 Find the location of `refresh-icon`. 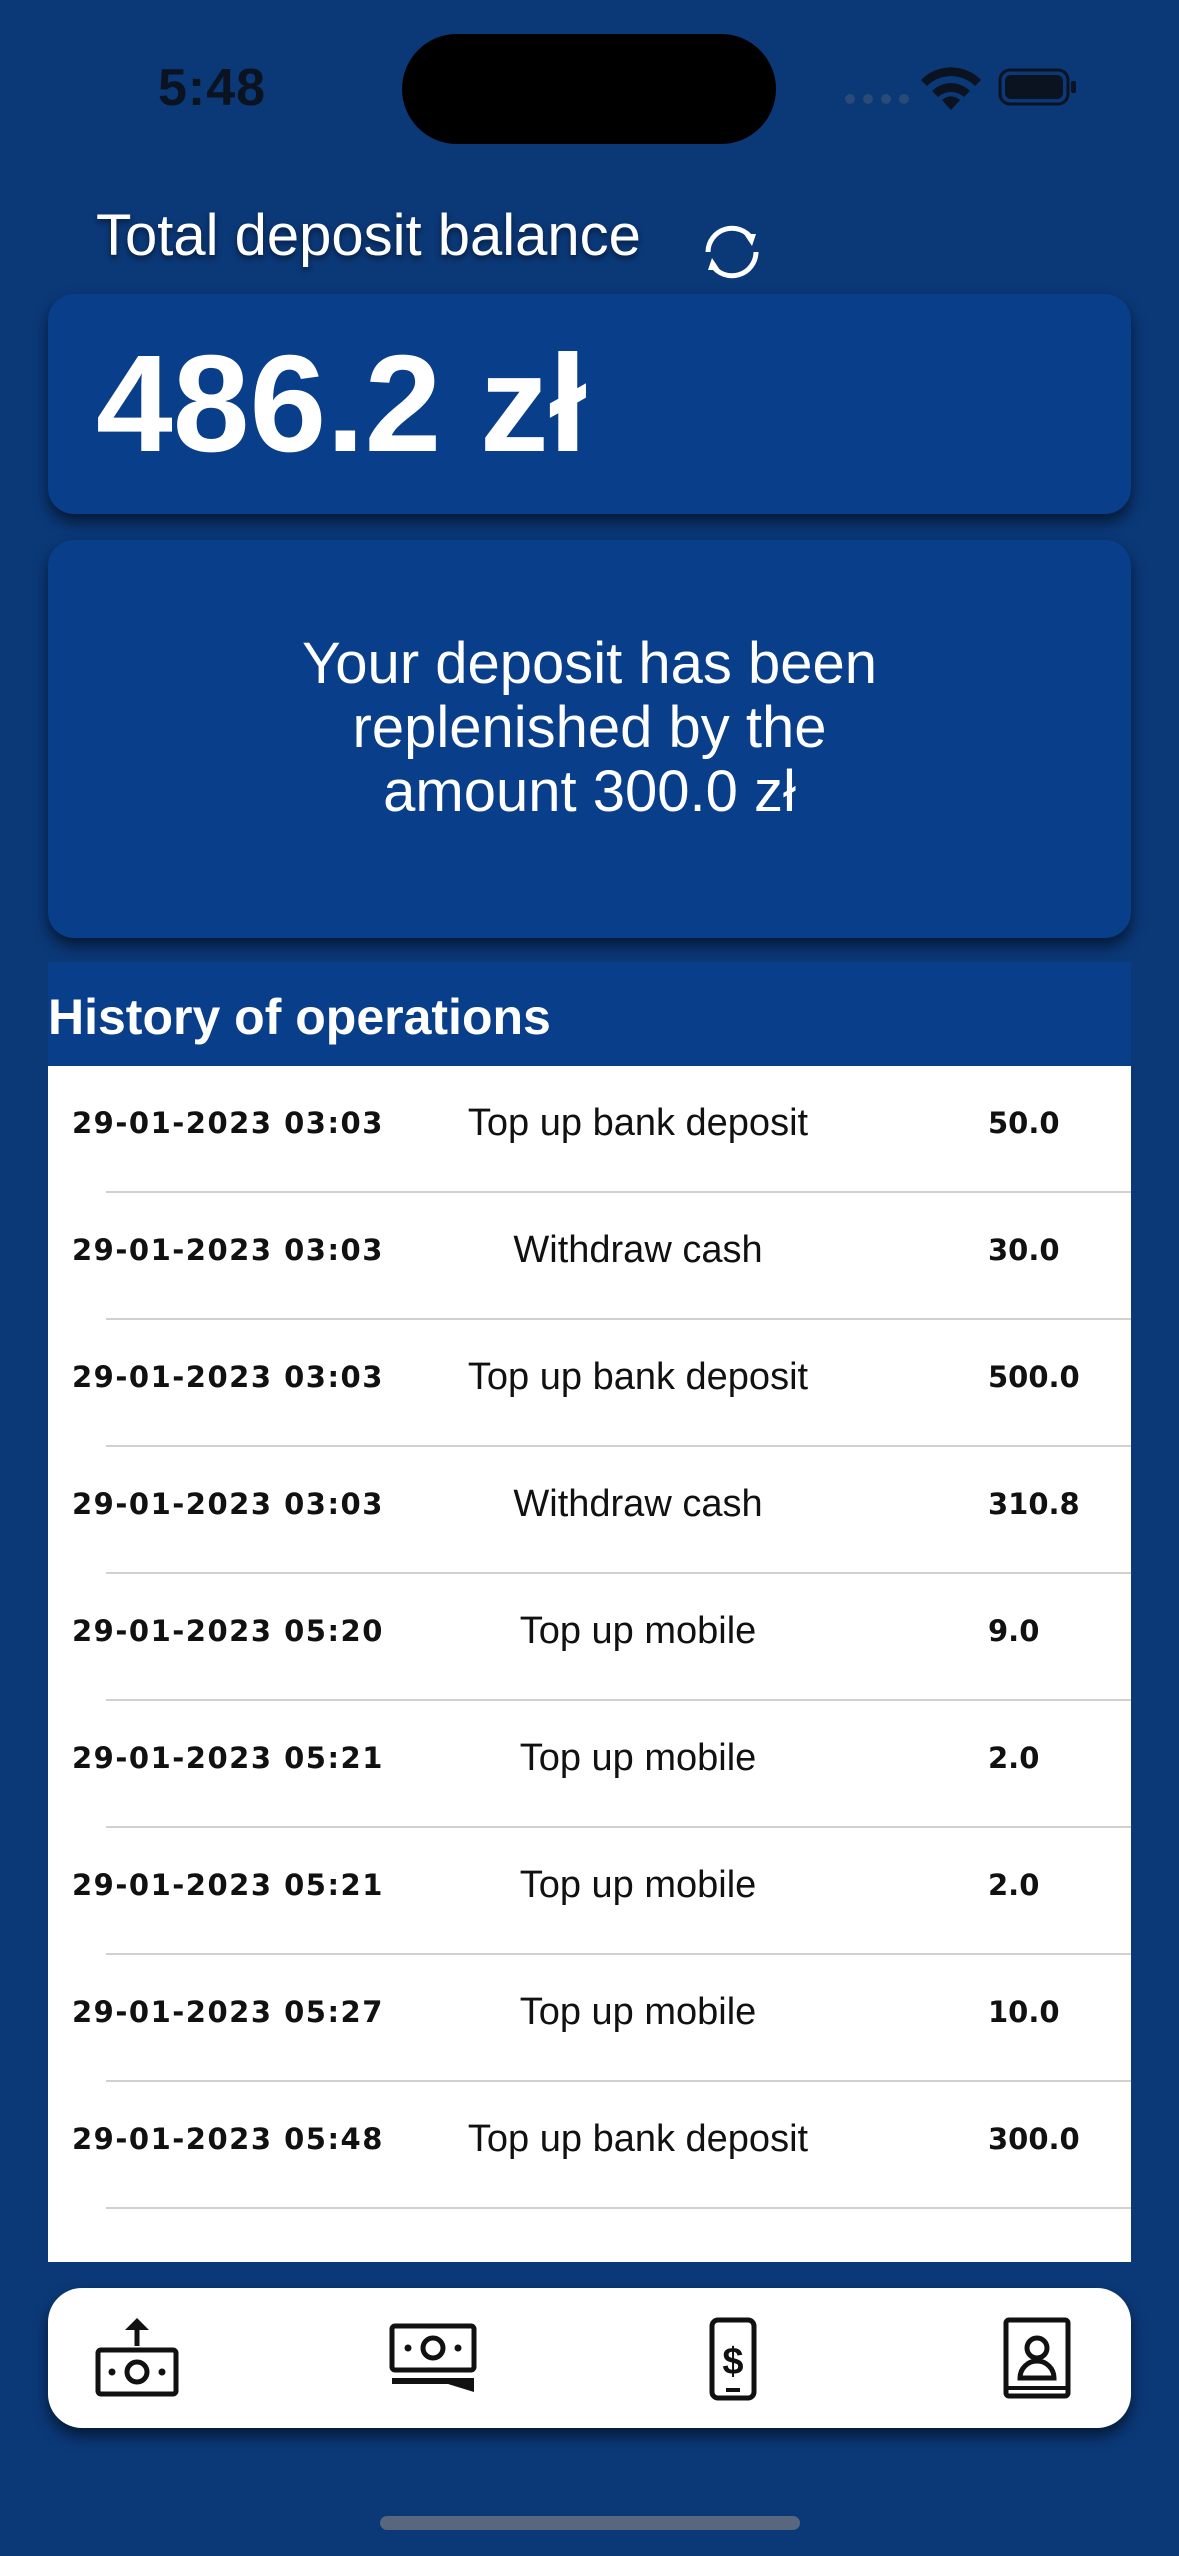

refresh-icon is located at coordinates (732, 252).